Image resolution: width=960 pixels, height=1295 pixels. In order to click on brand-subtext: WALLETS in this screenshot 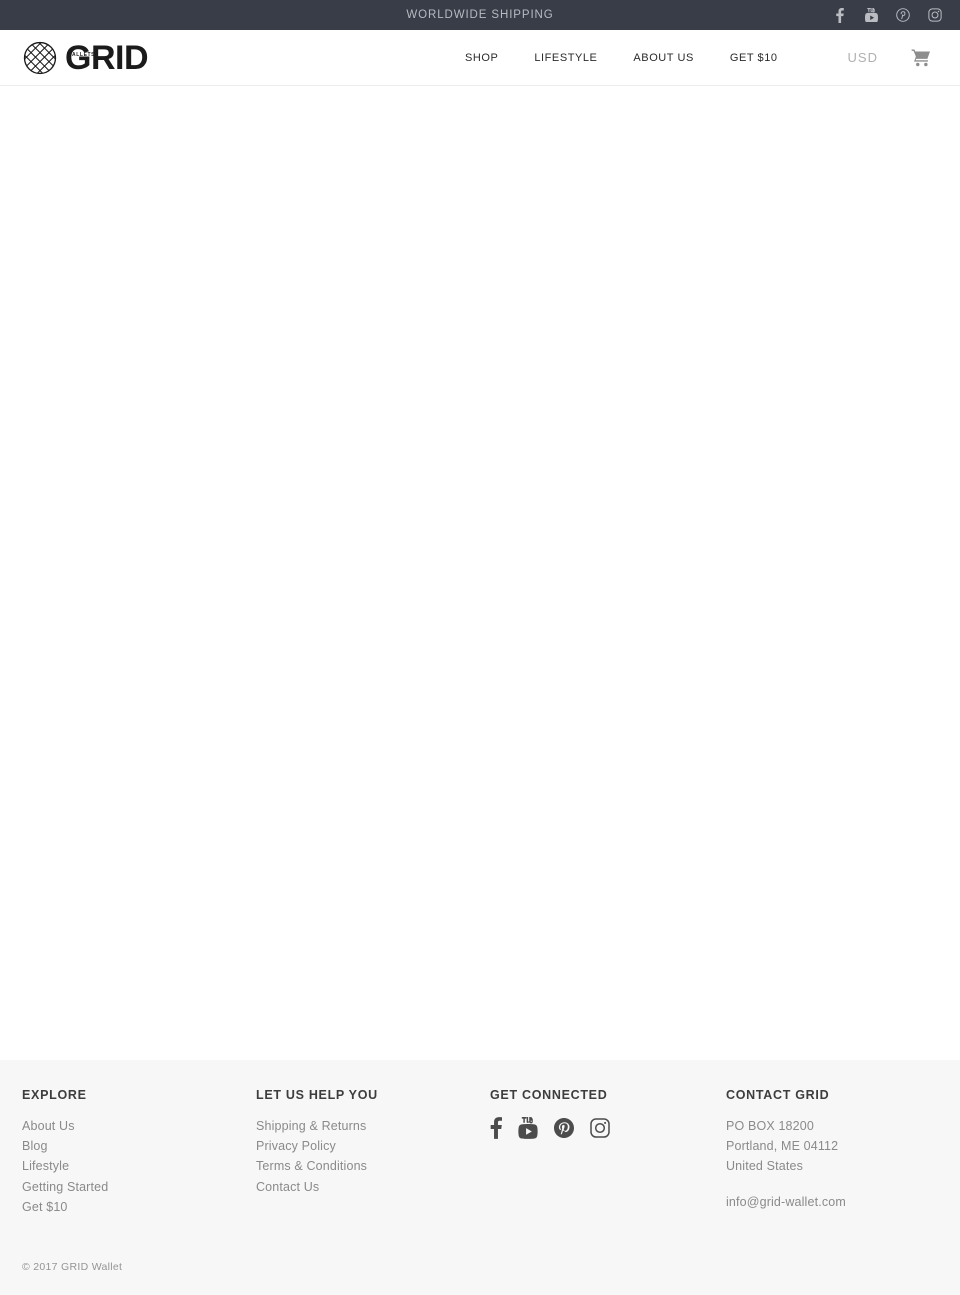, I will do `click(81, 54)`.